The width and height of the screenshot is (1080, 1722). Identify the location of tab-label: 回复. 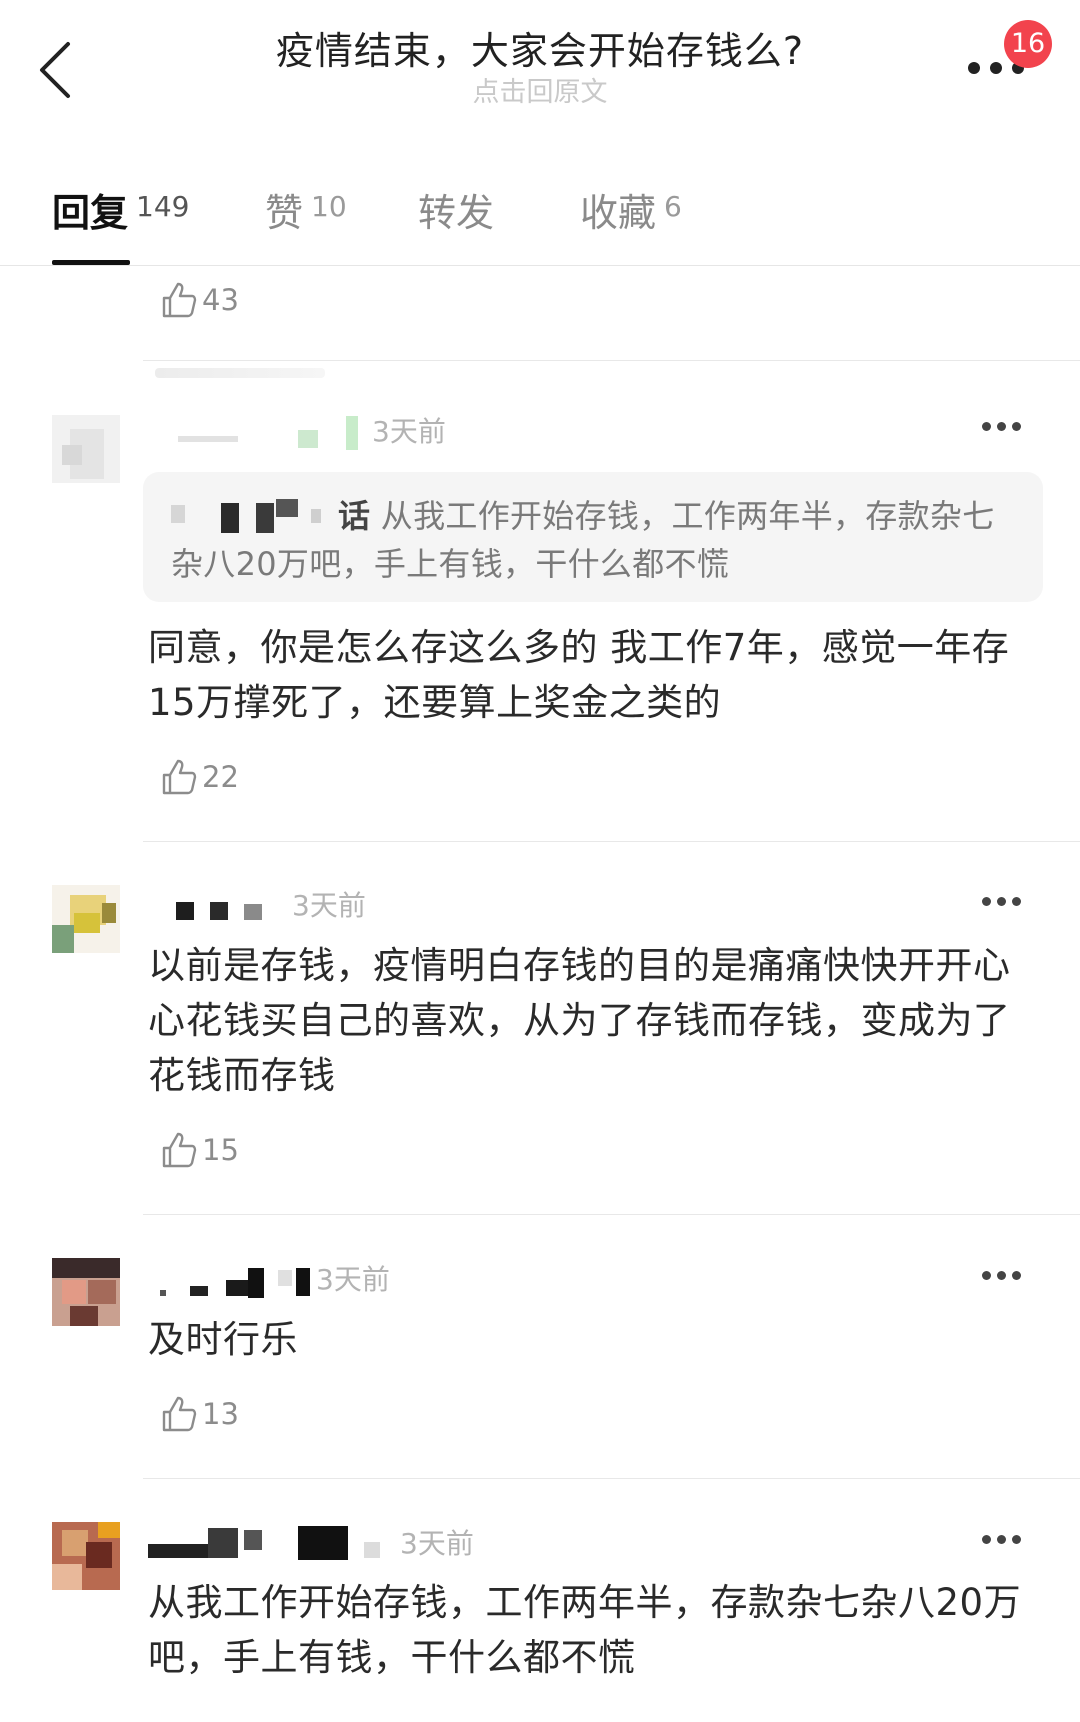
(90, 213).